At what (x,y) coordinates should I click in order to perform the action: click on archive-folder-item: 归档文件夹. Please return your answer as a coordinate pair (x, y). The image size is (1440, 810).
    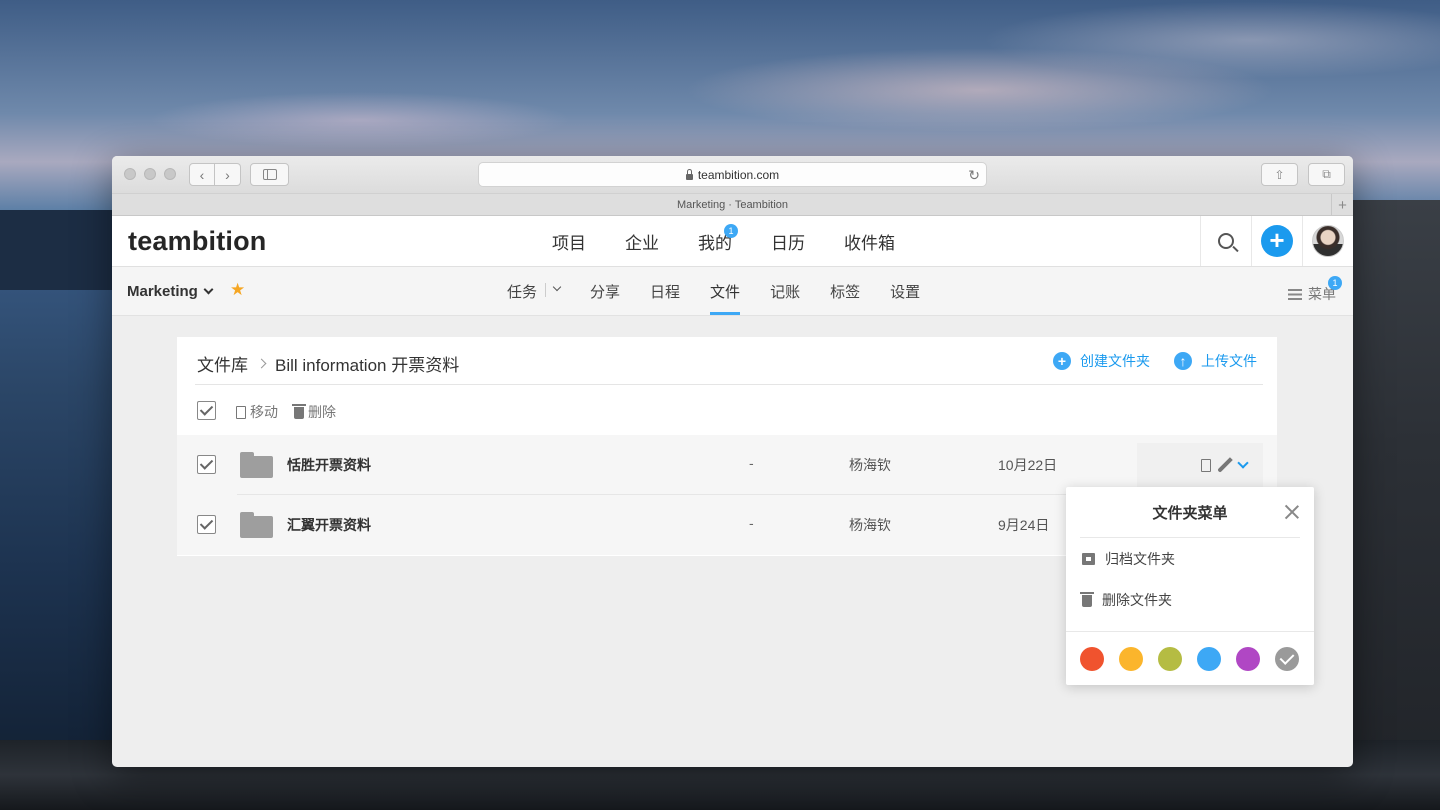
    Looking at the image, I should click on (1190, 558).